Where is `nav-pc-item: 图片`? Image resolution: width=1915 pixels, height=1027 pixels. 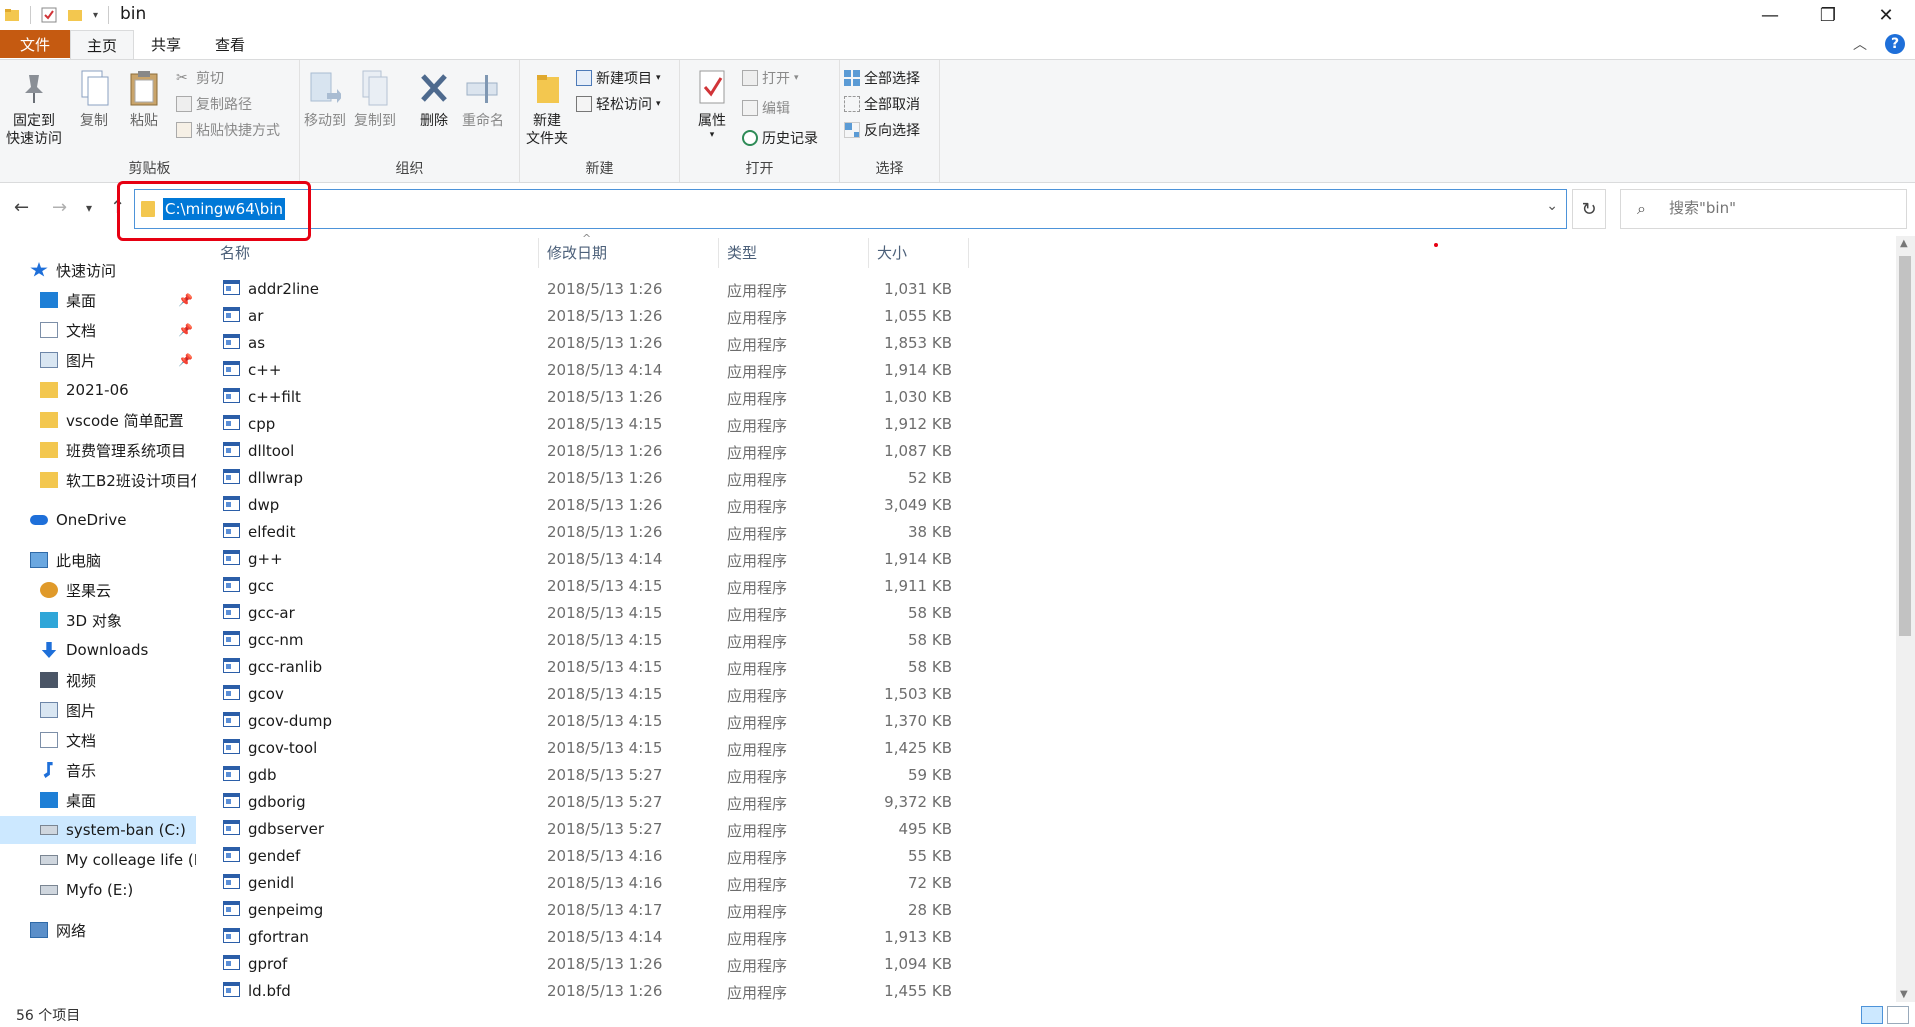
nav-pc-item: 图片 is located at coordinates (98, 710).